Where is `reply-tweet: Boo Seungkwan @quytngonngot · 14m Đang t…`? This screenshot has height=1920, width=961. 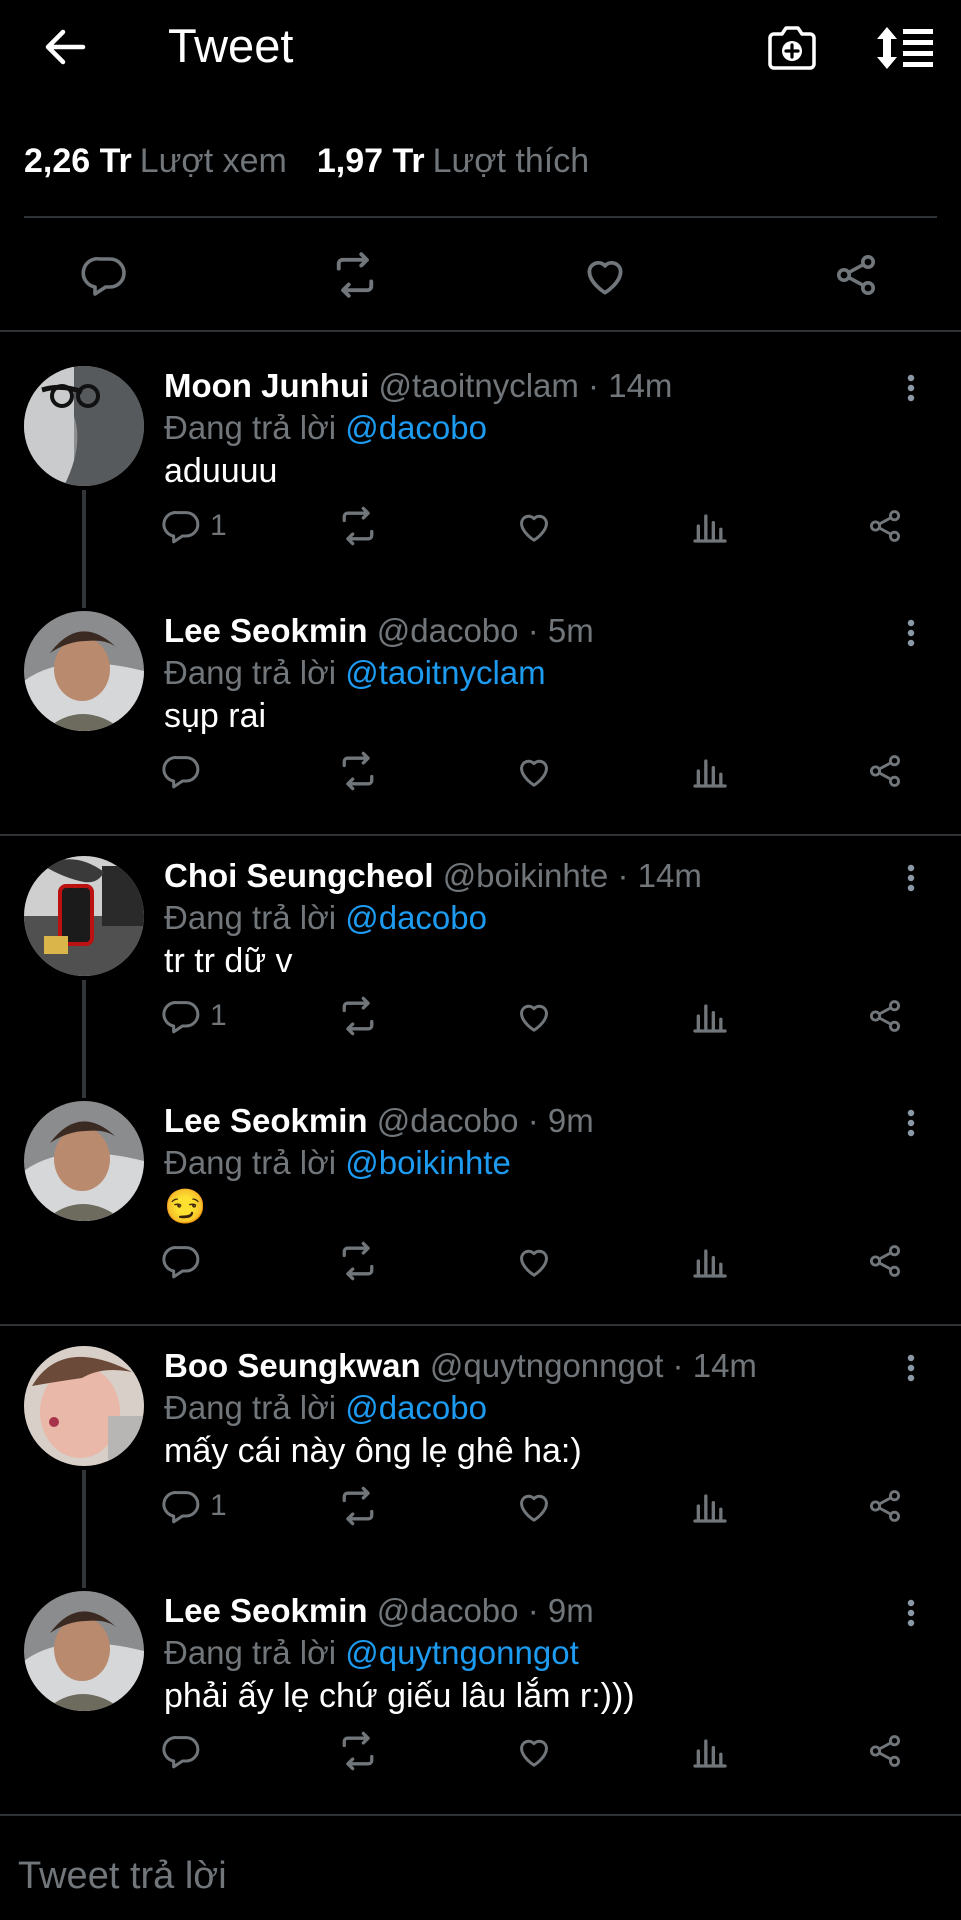
reply-tweet: Boo Seungkwan @quytngonngot · 14m Đang t… is located at coordinates (480, 1448).